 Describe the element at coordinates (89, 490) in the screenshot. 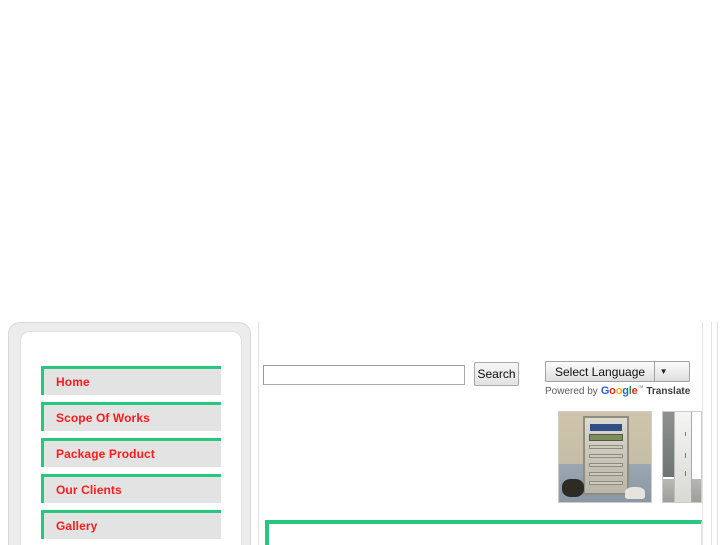

I see `sidebar-item-label: Our Clients` at that location.